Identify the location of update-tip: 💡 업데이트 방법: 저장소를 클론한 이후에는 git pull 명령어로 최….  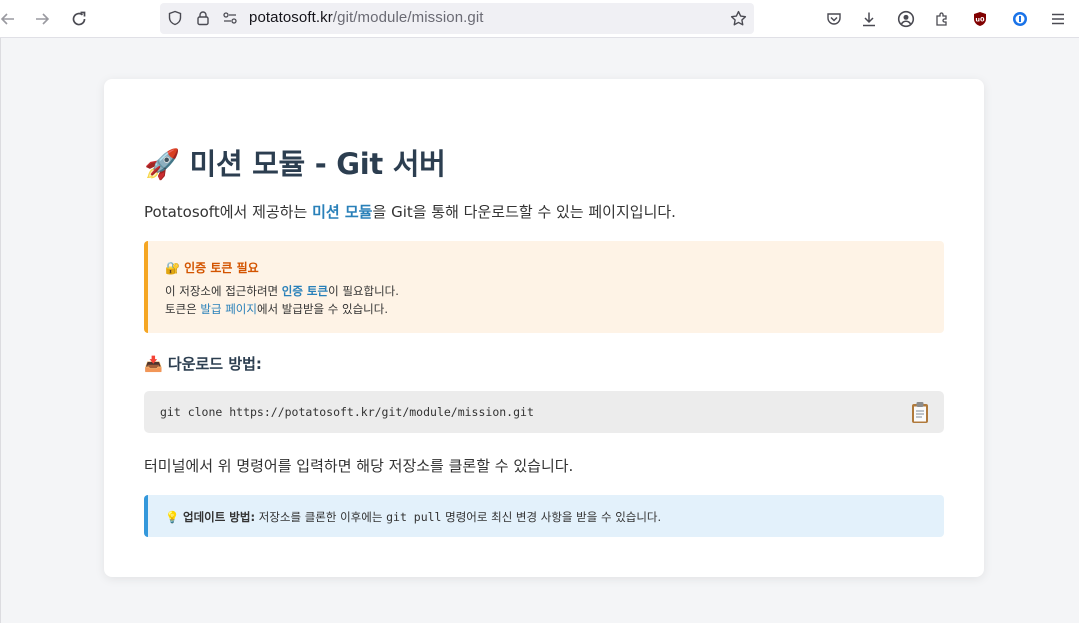
(544, 516).